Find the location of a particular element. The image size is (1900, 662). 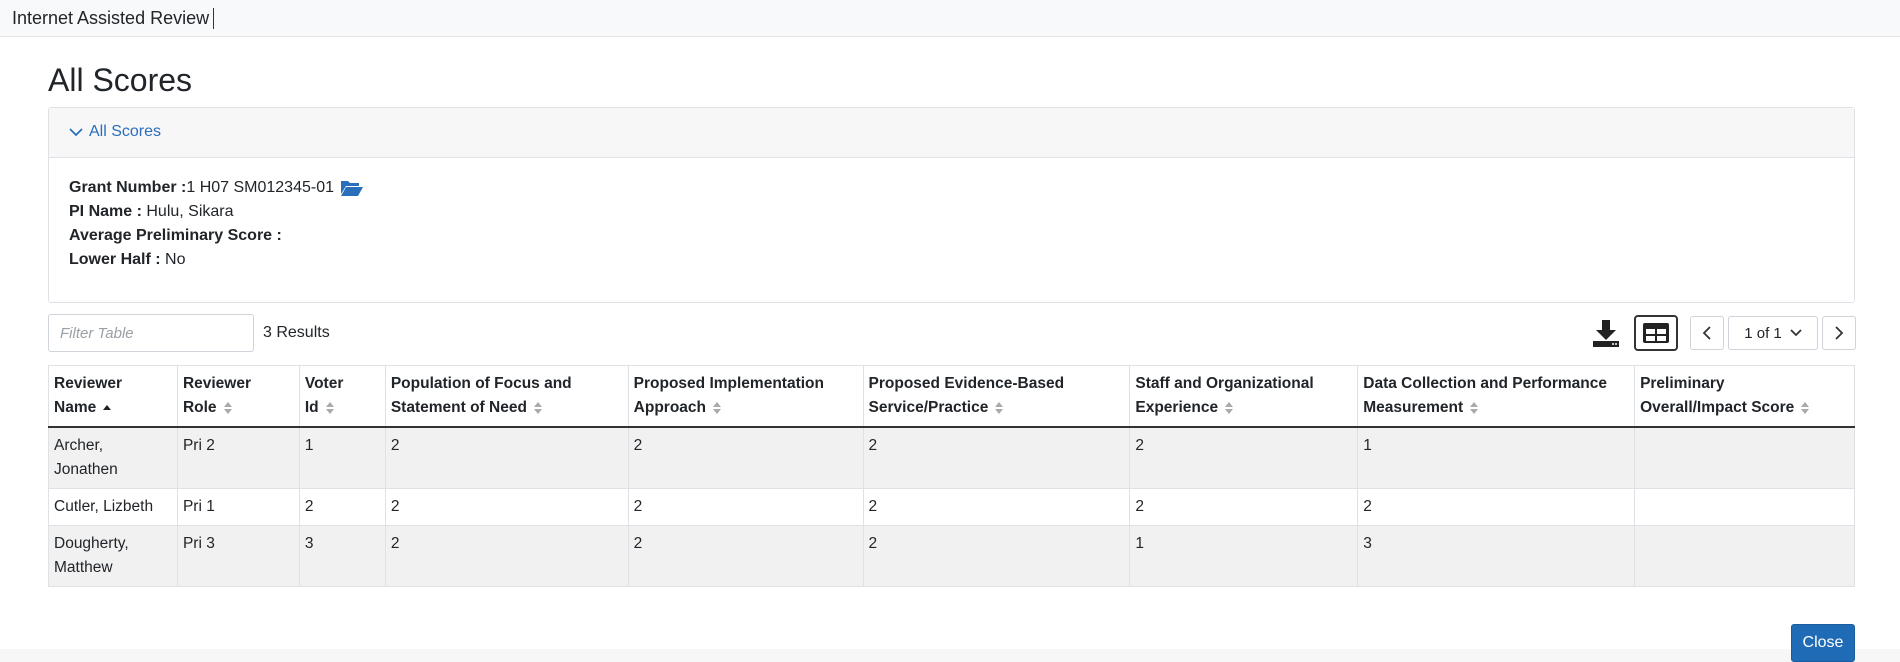

chevron-left-icon is located at coordinates (1706, 333).